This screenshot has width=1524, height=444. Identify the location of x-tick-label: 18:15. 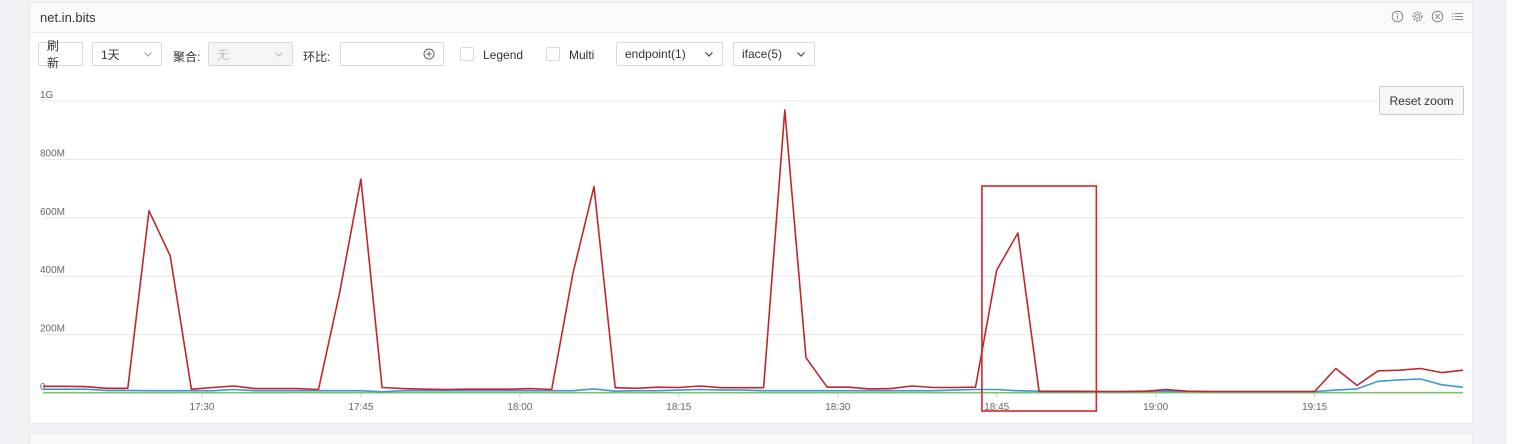
(678, 407).